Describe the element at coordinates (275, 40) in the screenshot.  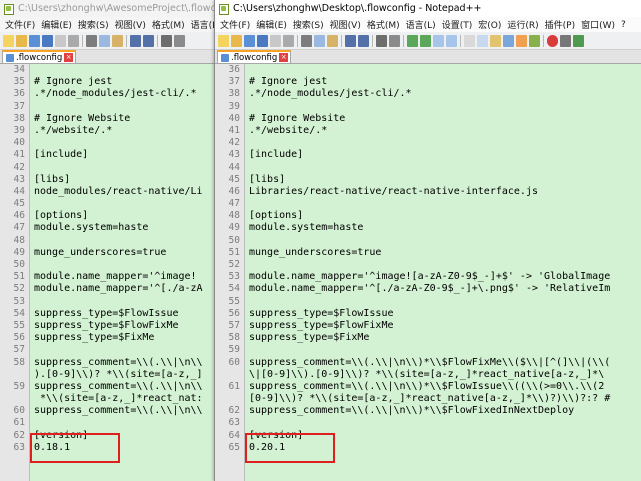
I see `close-file-icon` at that location.